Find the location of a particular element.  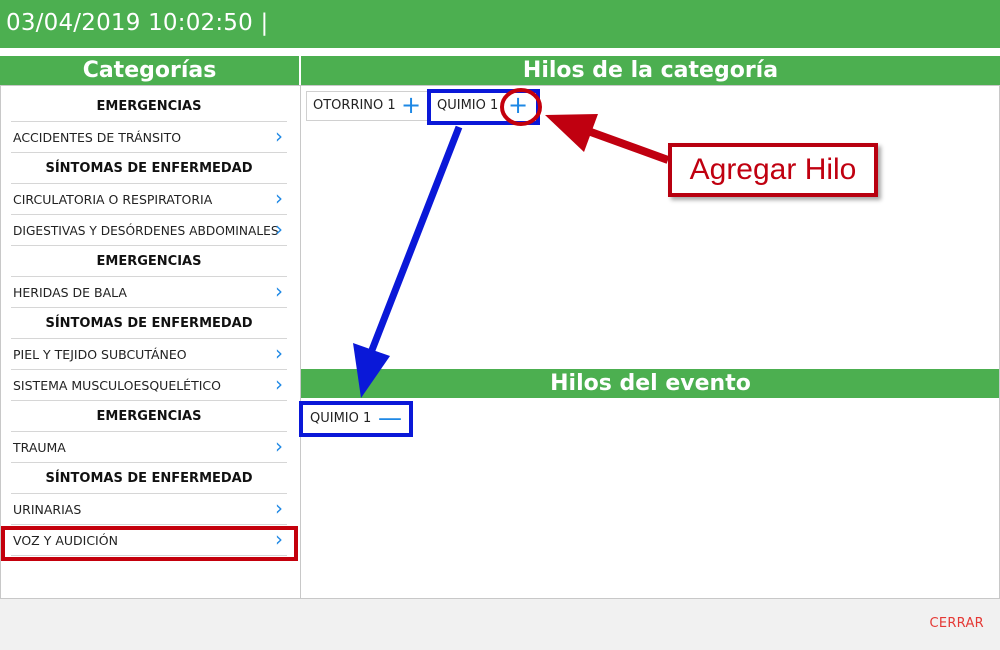

blue-arrow-head is located at coordinates (371, 370).